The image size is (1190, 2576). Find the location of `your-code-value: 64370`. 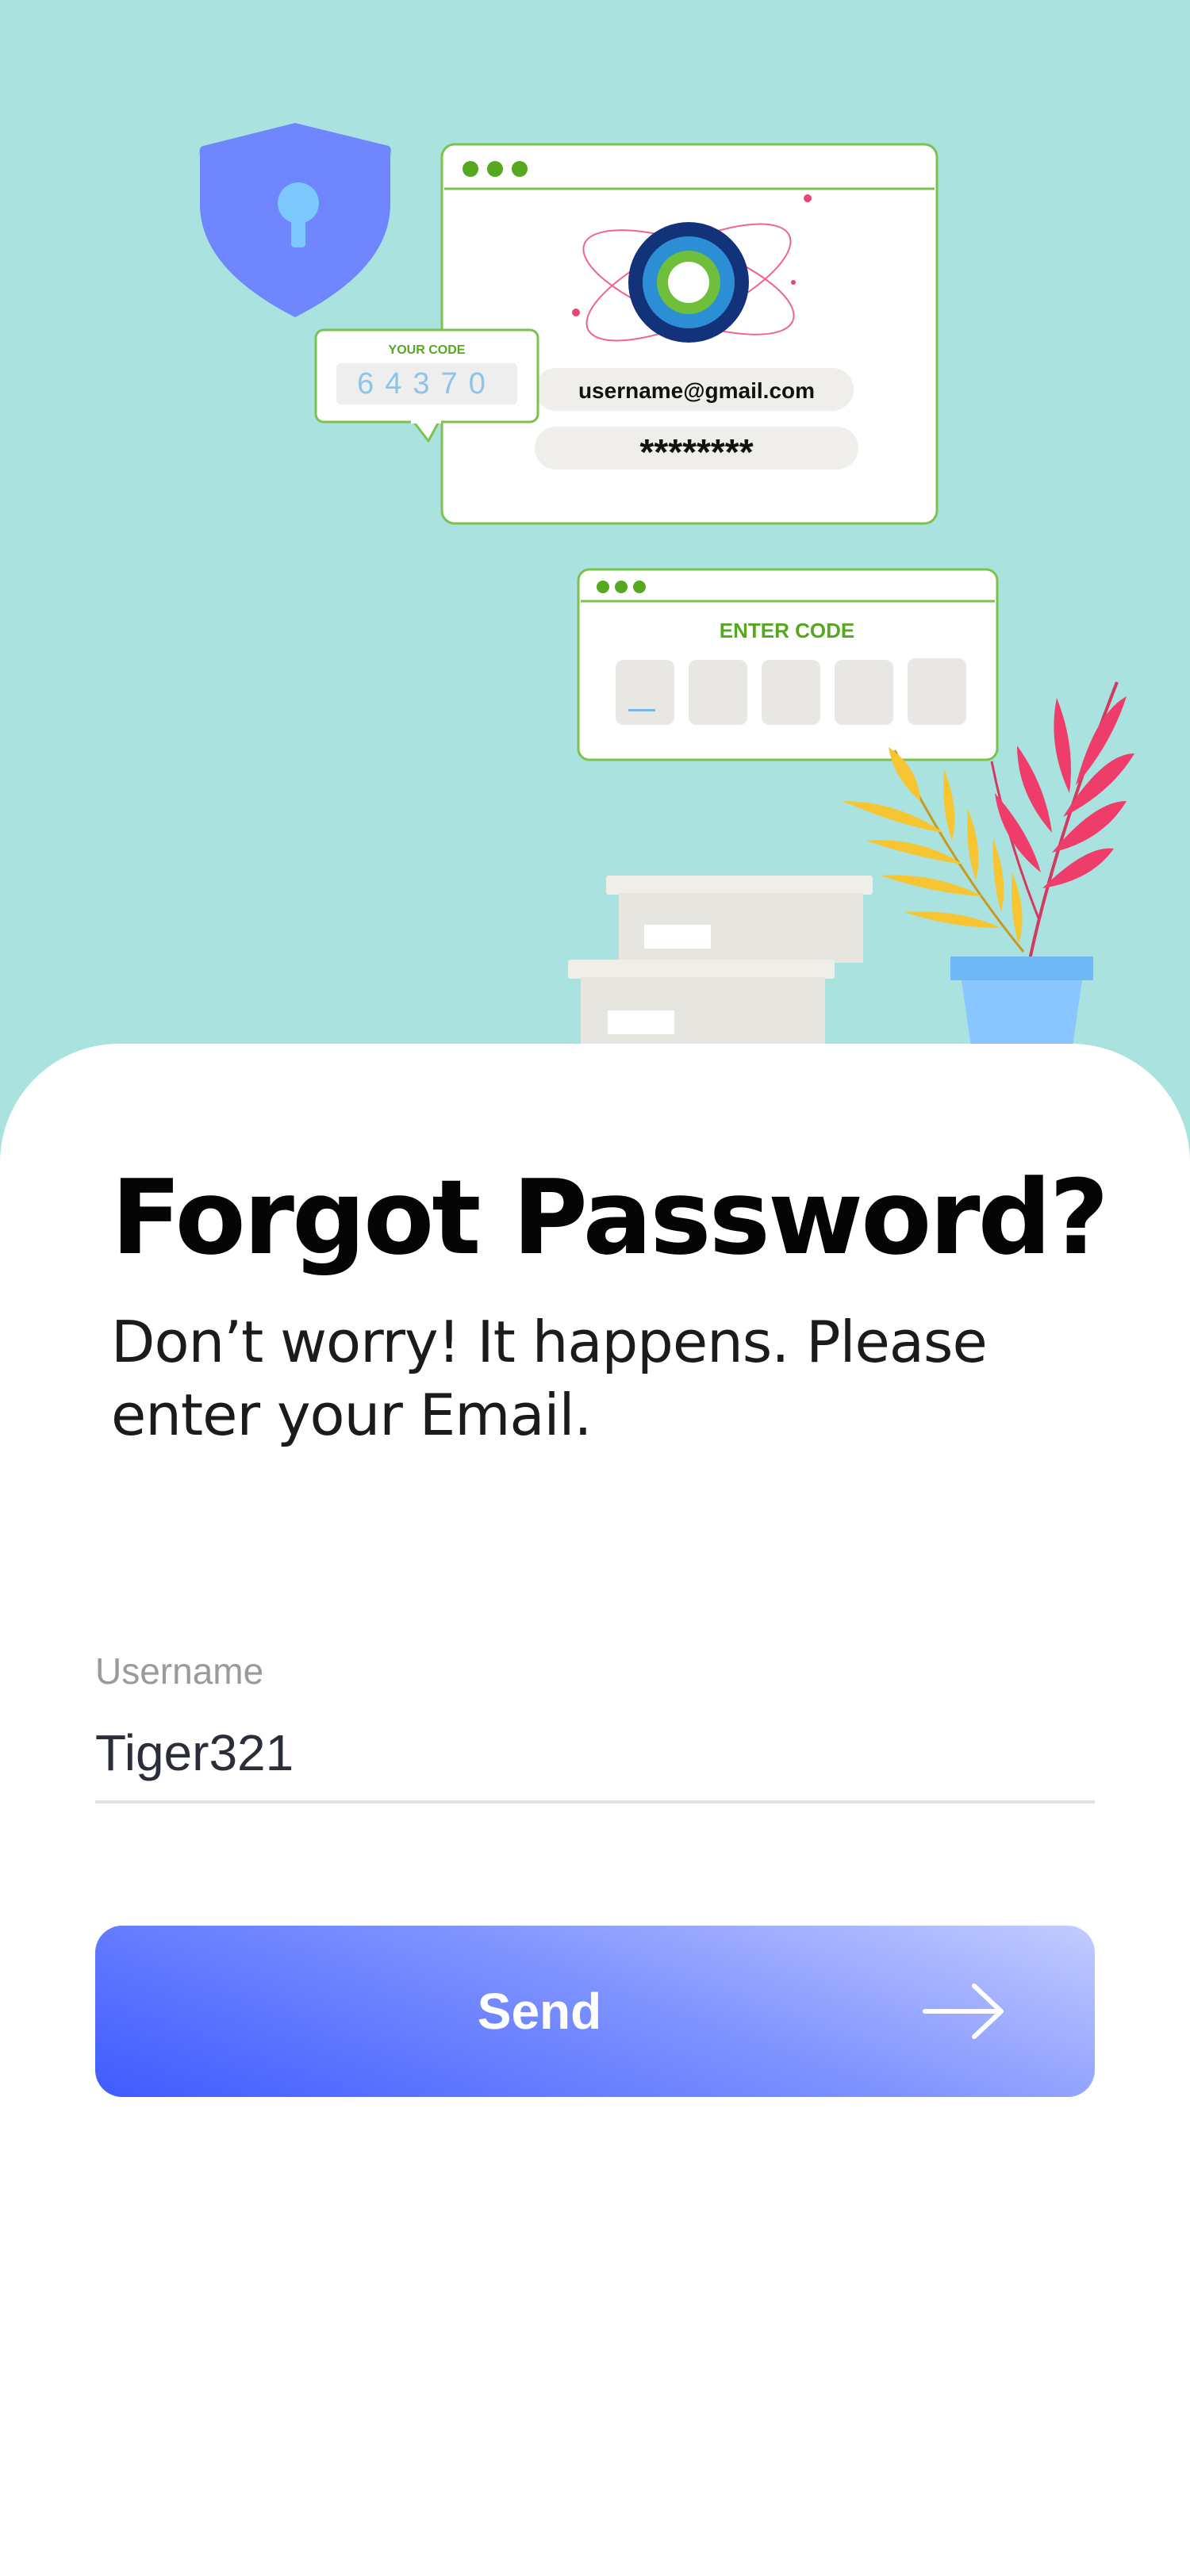

your-code-value: 64370 is located at coordinates (427, 384).